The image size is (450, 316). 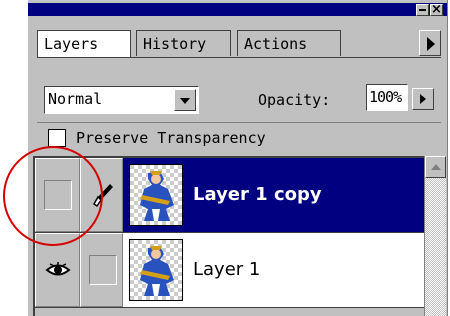 What do you see at coordinates (294, 100) in the screenshot?
I see `opacity-label: Opacity:` at bounding box center [294, 100].